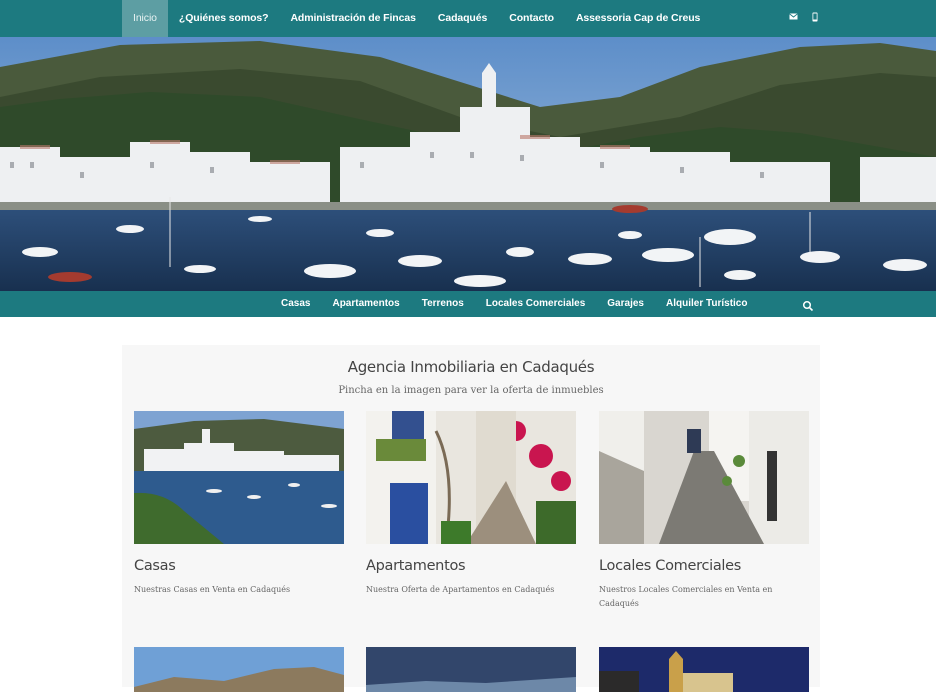 The image size is (936, 692). Describe the element at coordinates (531, 18) in the screenshot. I see `top-nav-item-contacto: Contacto` at that location.